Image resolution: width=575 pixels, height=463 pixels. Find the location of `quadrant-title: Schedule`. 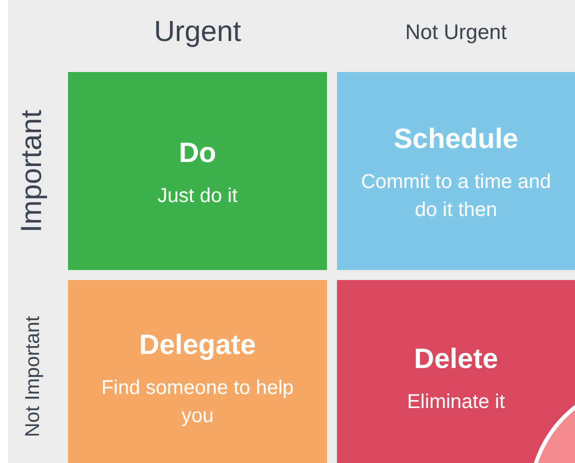

quadrant-title: Schedule is located at coordinates (456, 139).